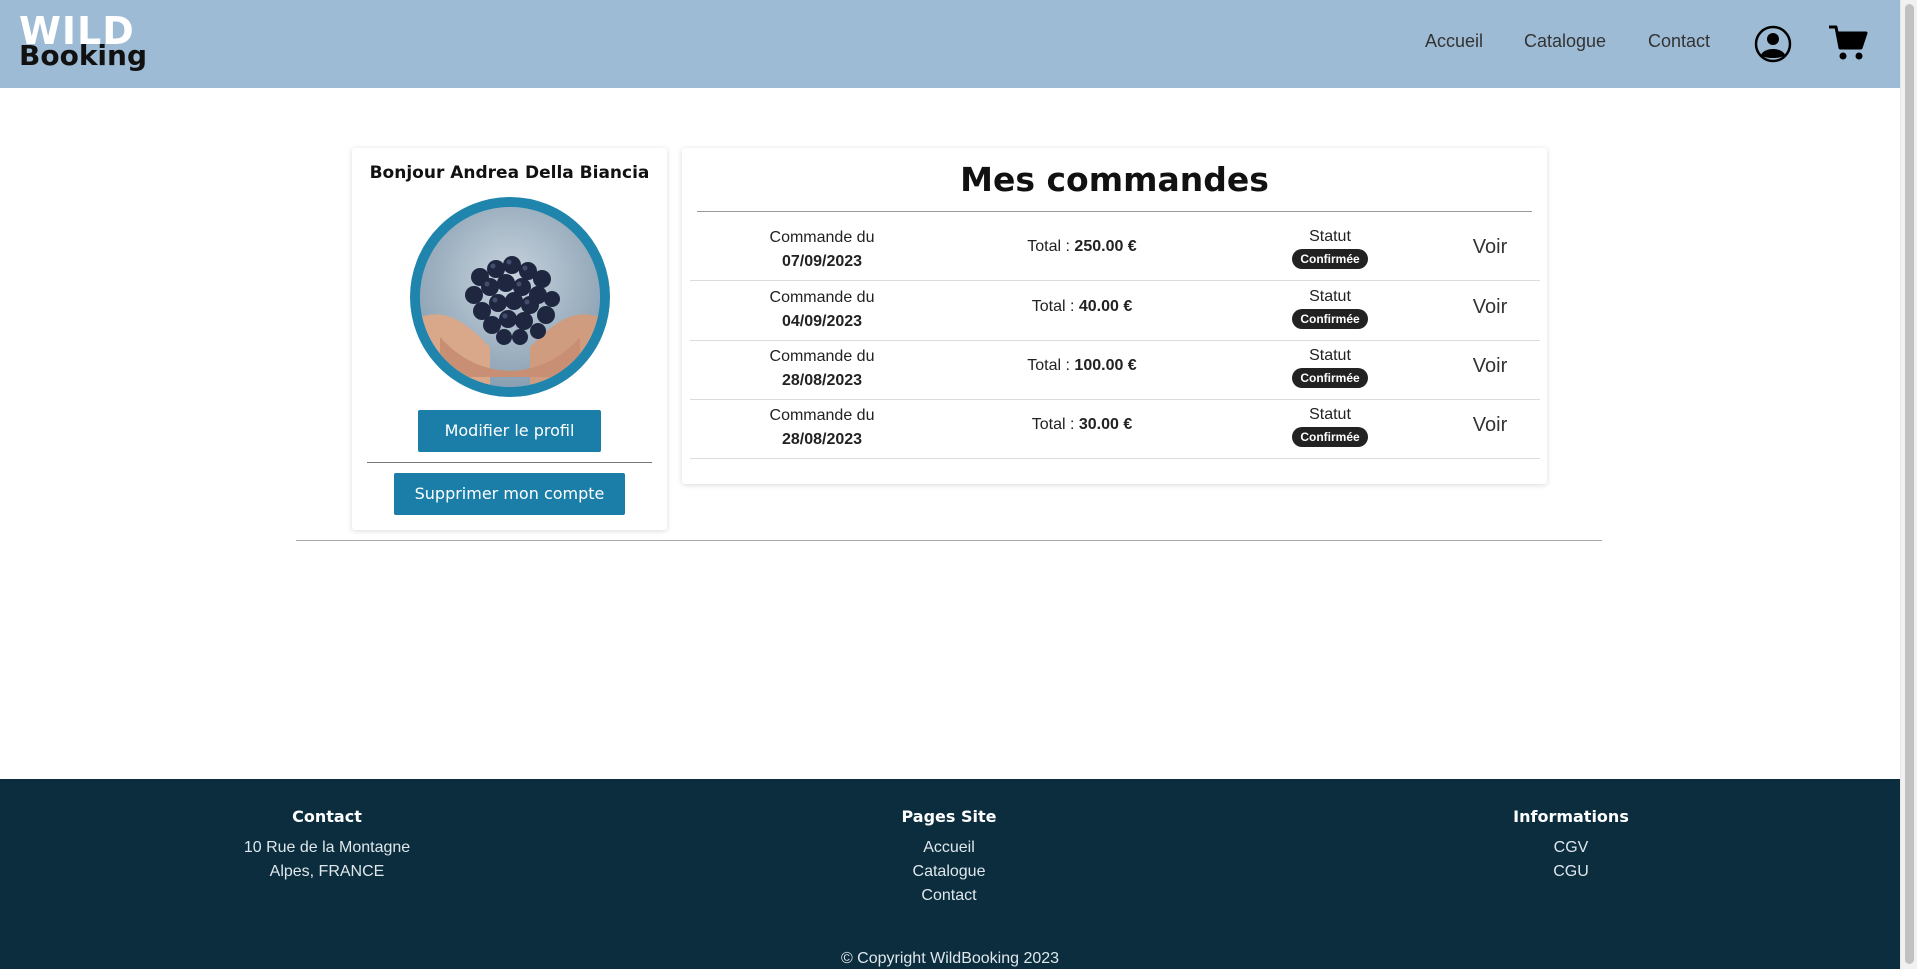 This screenshot has width=1917, height=969. What do you see at coordinates (949, 848) in the screenshot?
I see `footer-link-accueil: Accueil` at bounding box center [949, 848].